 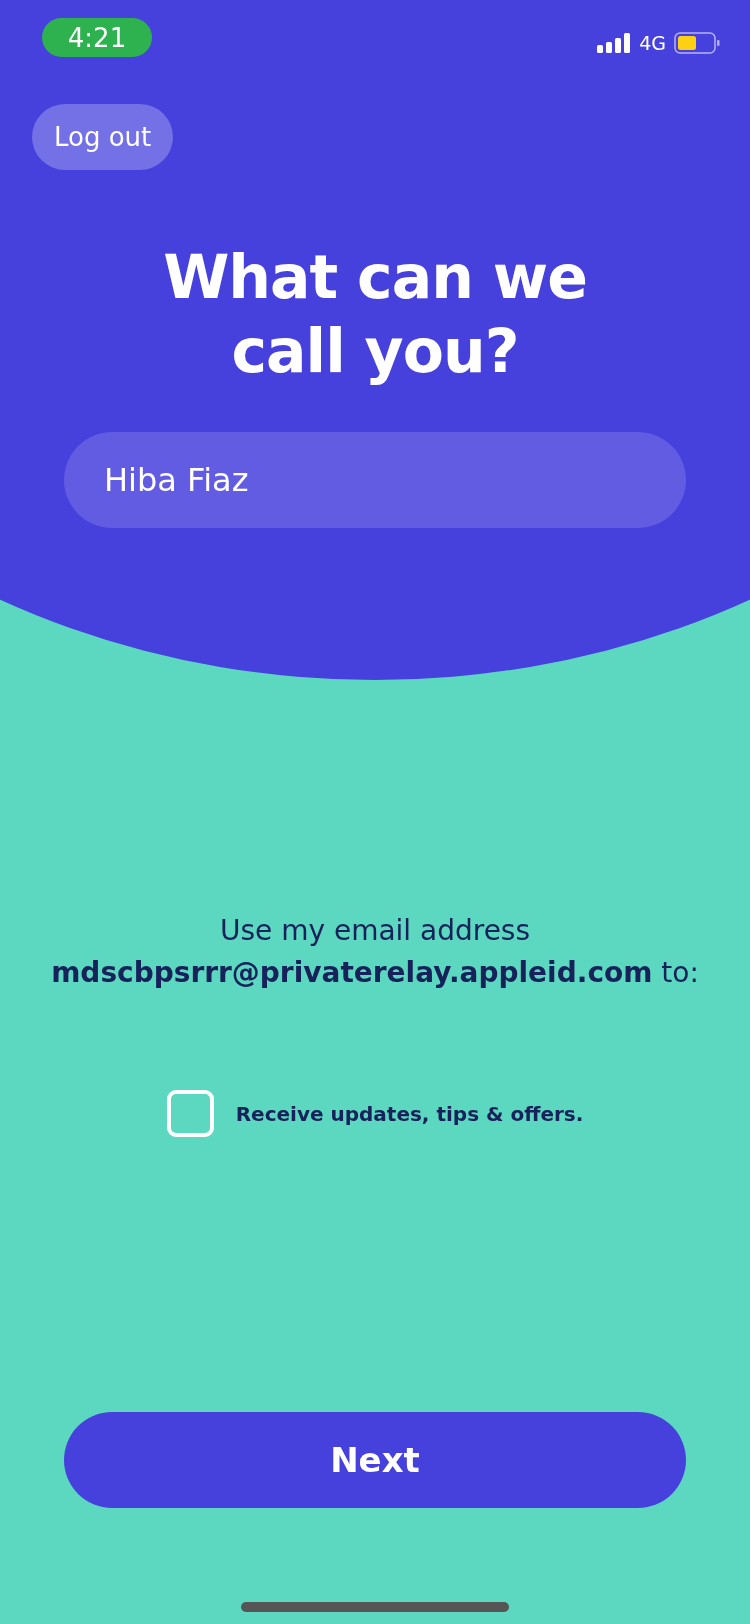 I want to click on page-title: What can we call you?, so click(x=375, y=314).